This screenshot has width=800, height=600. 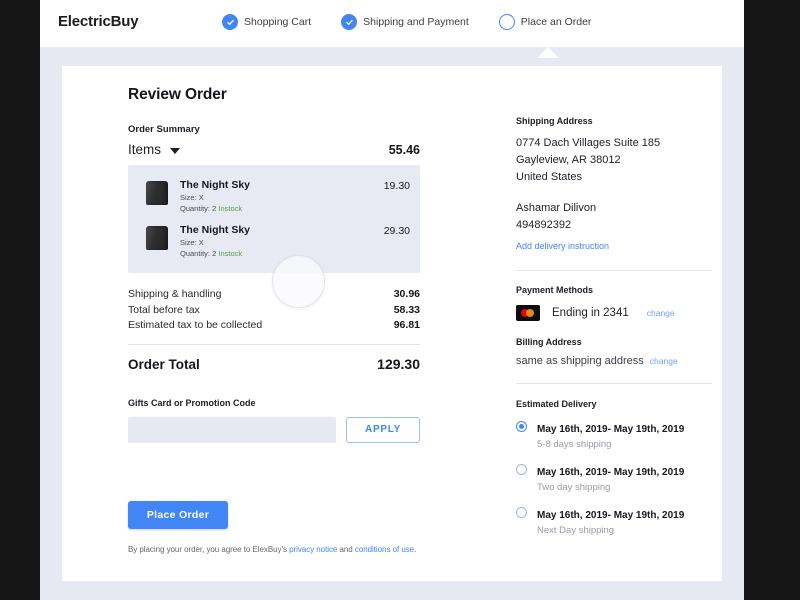 I want to click on card-ending-label: Ending in 2341, so click(x=590, y=313).